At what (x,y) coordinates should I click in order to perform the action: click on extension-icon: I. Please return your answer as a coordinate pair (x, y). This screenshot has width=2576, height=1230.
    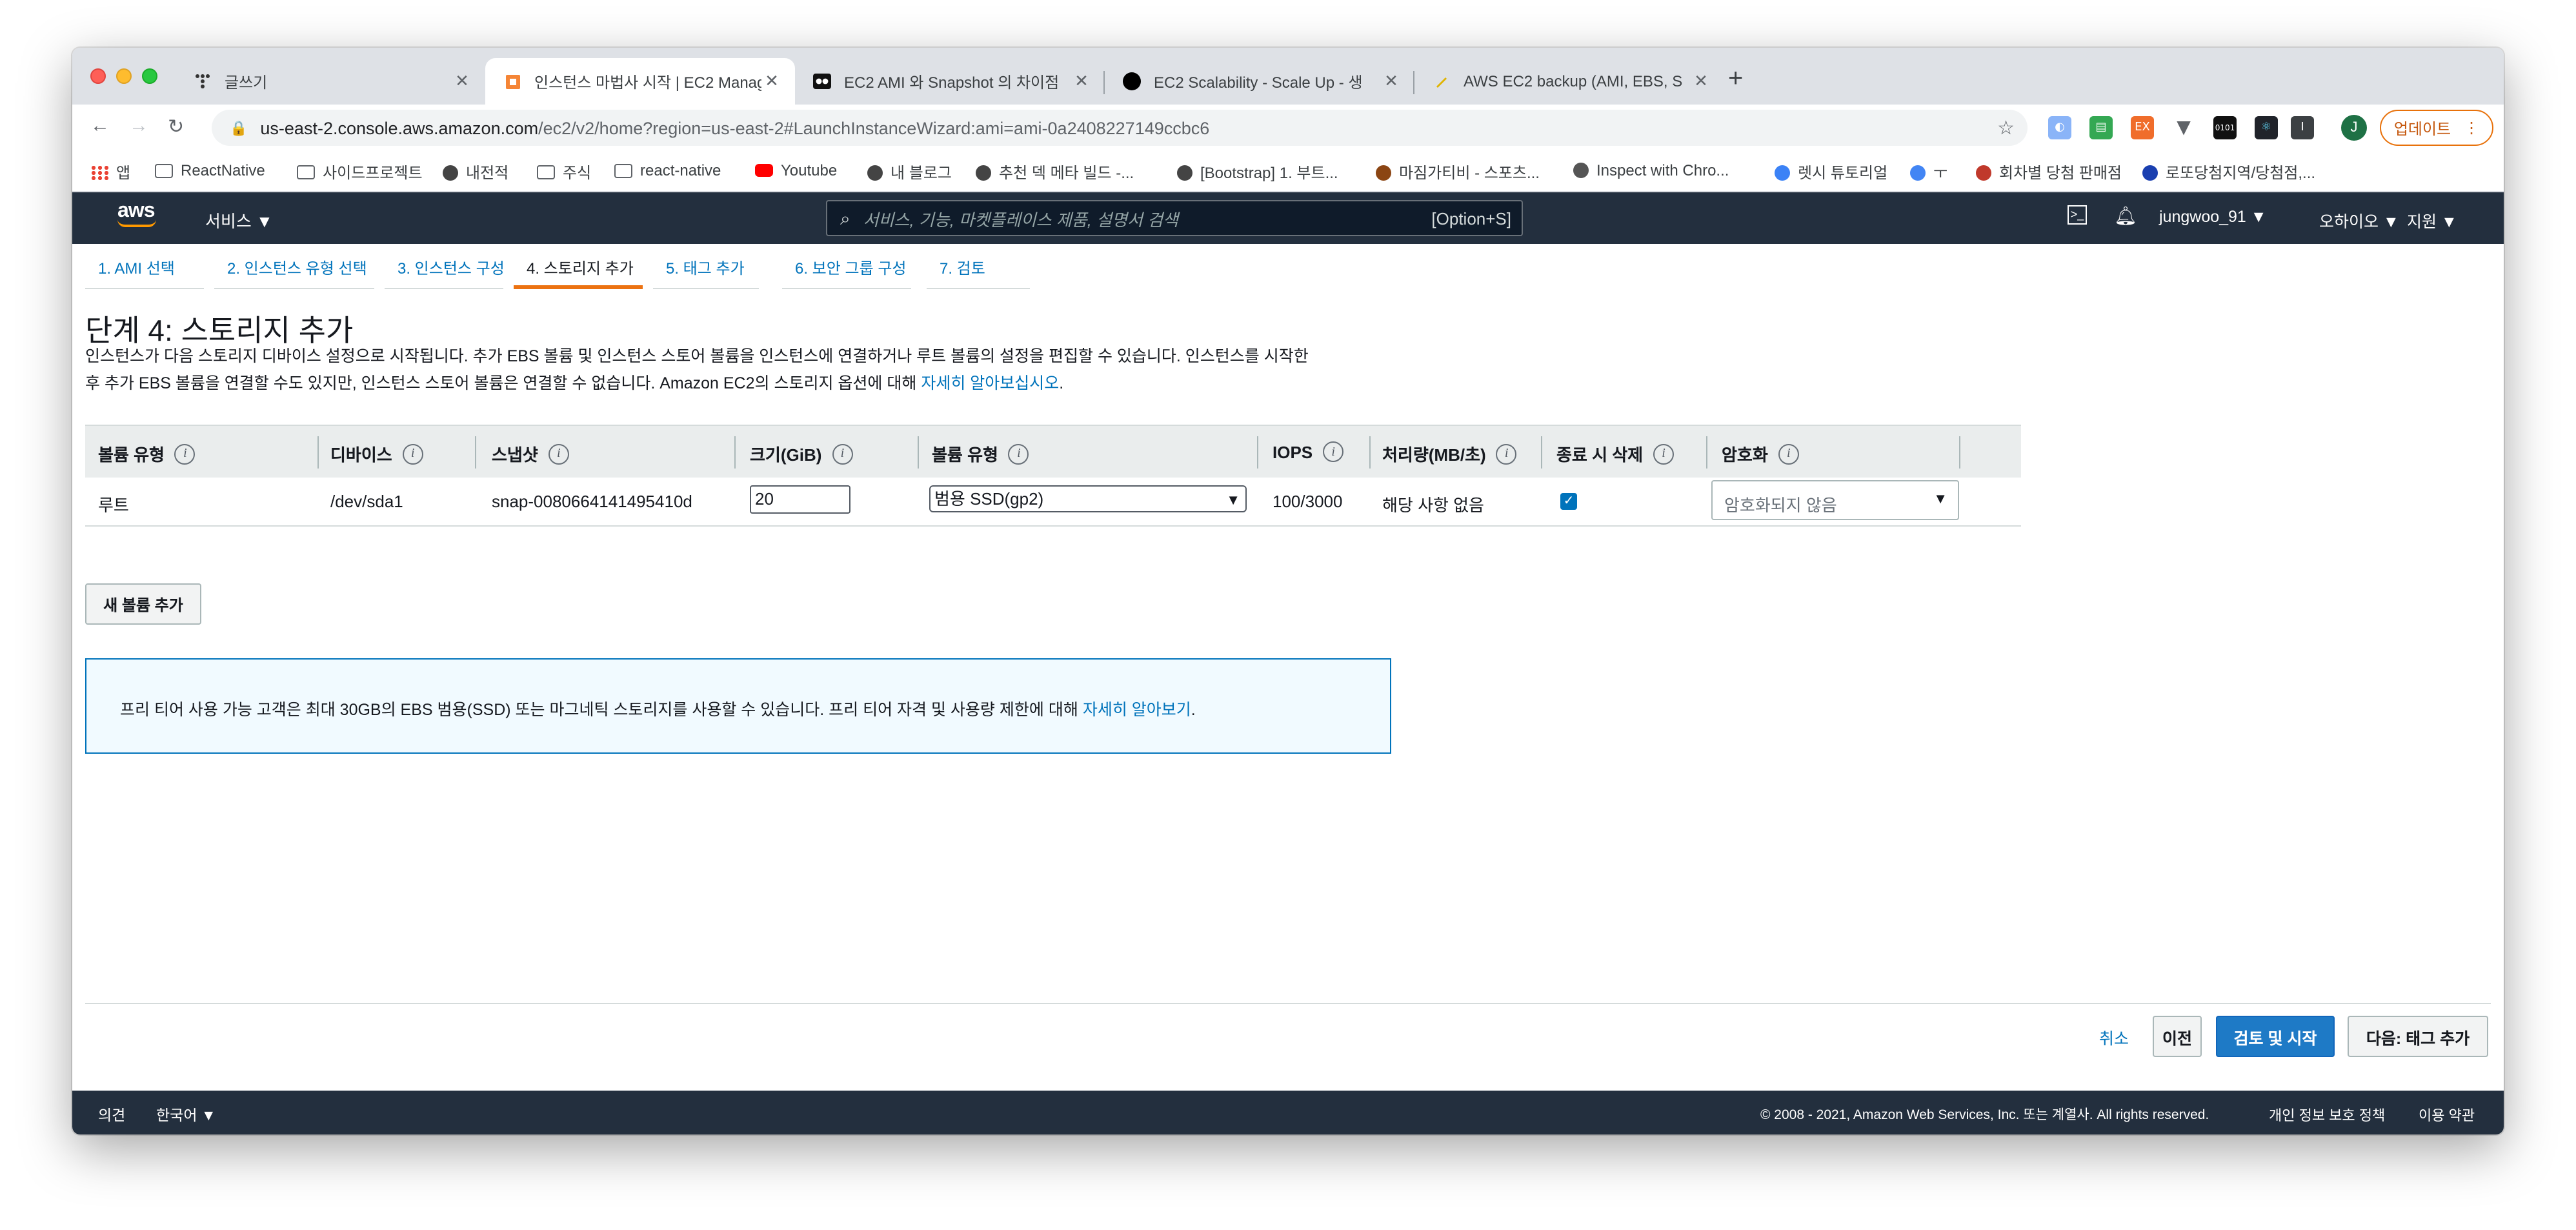
    Looking at the image, I should click on (2302, 127).